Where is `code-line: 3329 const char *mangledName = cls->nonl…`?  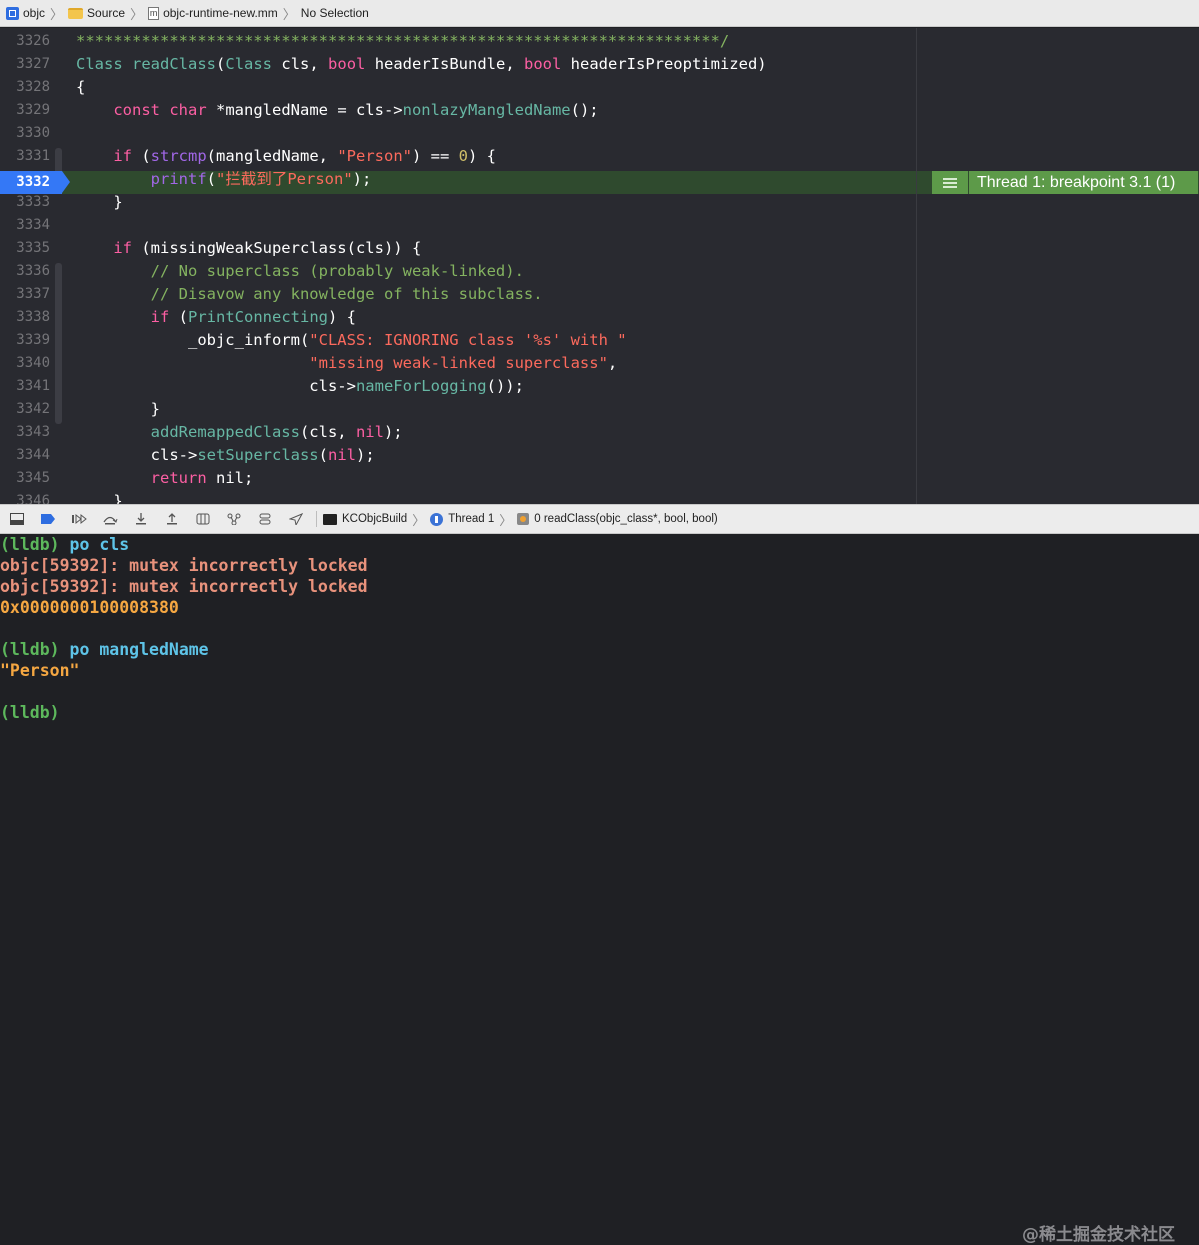 code-line: 3329 const char *mangledName = cls->nonl… is located at coordinates (458, 110).